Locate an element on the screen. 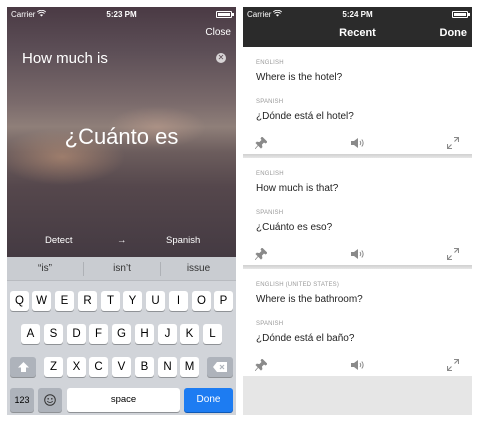 The image size is (480, 422). status-bar: Carrier 5:23 PM is located at coordinates (121, 14).